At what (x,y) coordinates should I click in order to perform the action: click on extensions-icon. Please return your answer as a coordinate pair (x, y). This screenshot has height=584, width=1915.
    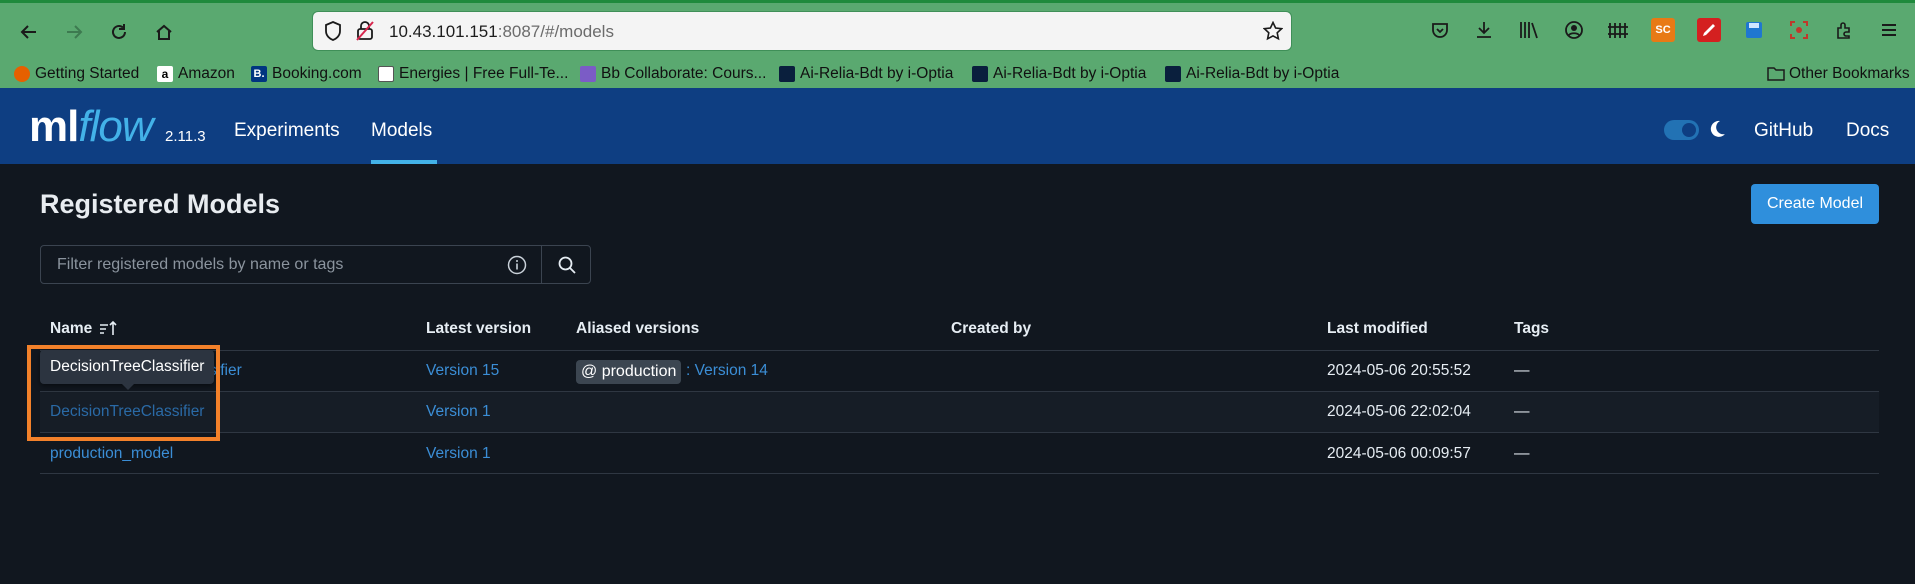
    Looking at the image, I should click on (1844, 30).